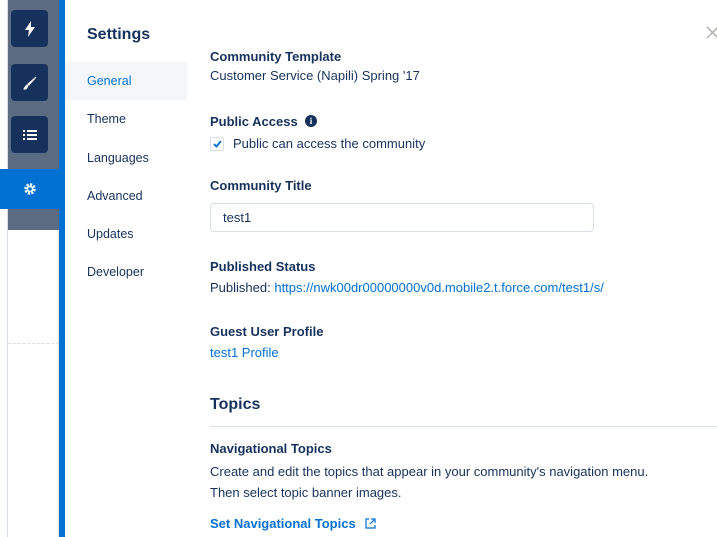  I want to click on topics-section-title: Topics, so click(235, 404).